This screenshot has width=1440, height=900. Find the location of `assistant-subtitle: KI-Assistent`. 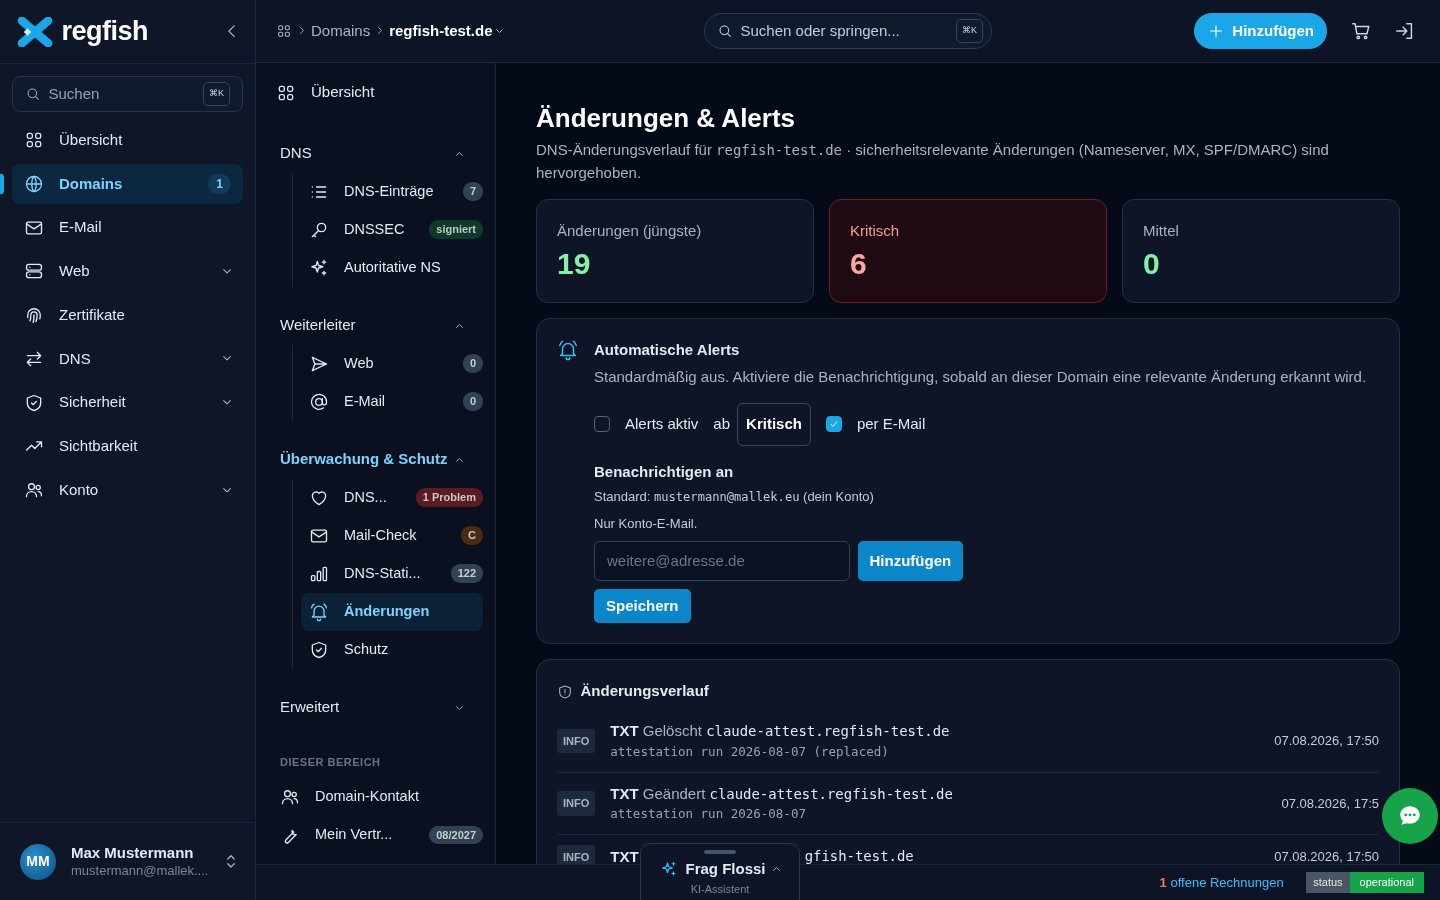

assistant-subtitle: KI-Assistent is located at coordinates (720, 889).